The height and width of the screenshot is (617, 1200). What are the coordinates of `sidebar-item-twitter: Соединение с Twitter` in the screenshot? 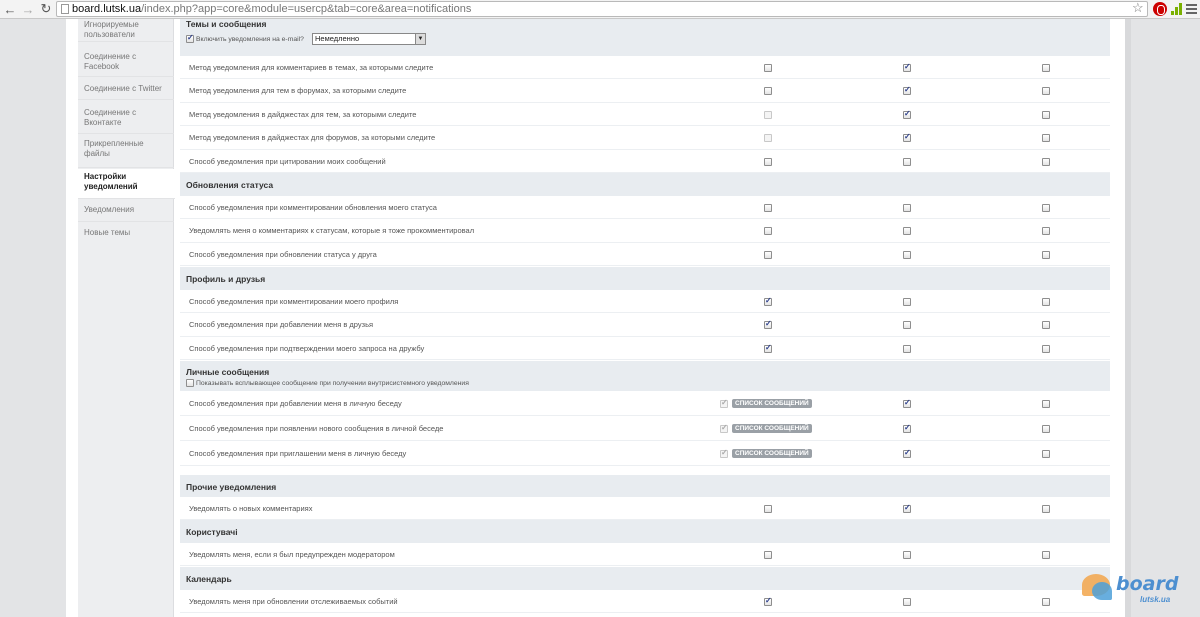 It's located at (126, 89).